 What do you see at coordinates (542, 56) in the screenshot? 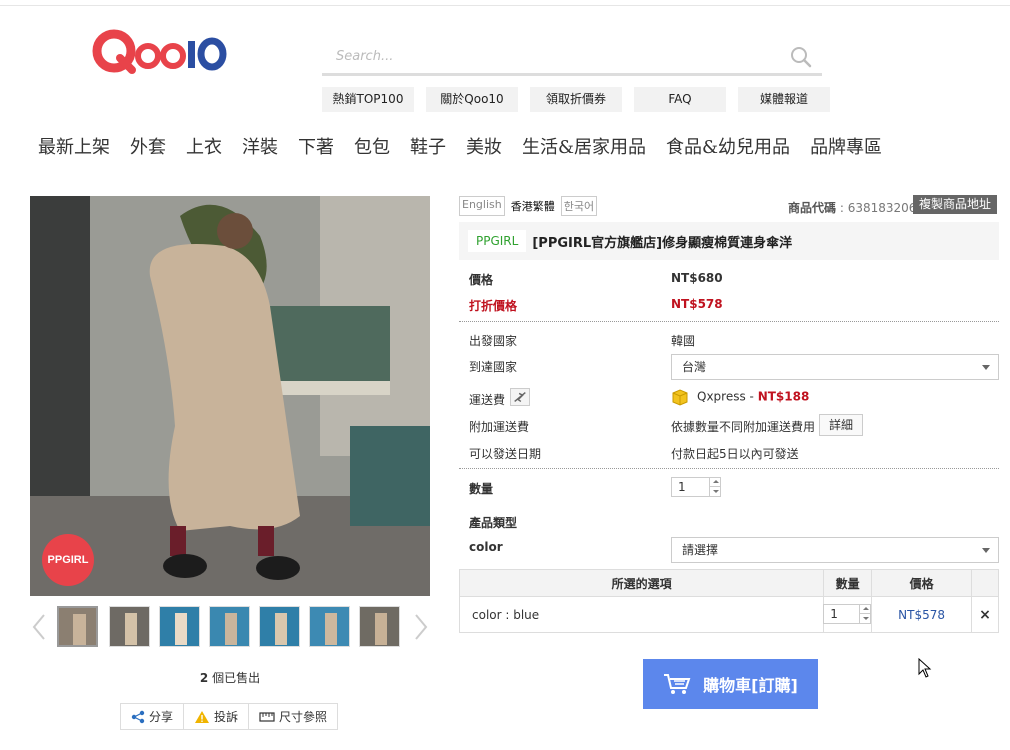
I see `search-input` at bounding box center [542, 56].